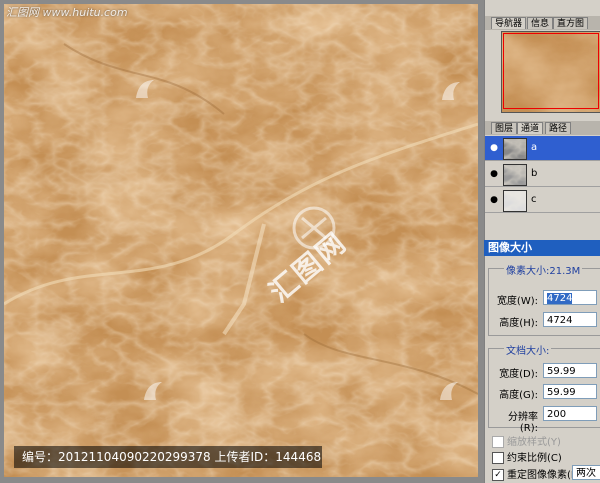  I want to click on tab-channels: 通道, so click(530, 128).